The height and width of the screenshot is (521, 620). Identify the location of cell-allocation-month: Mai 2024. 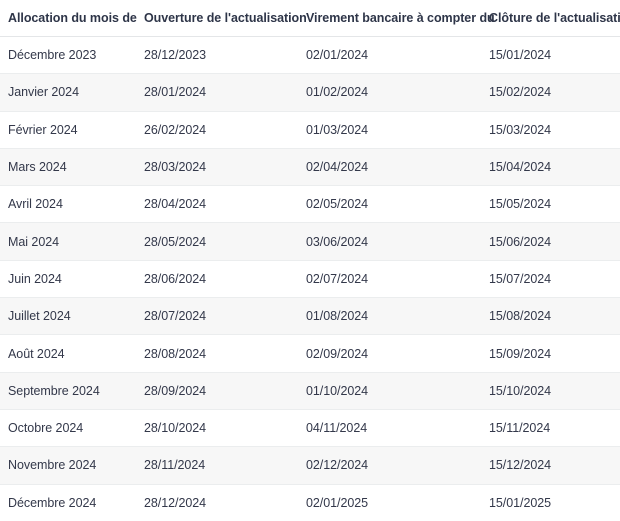
(68, 241).